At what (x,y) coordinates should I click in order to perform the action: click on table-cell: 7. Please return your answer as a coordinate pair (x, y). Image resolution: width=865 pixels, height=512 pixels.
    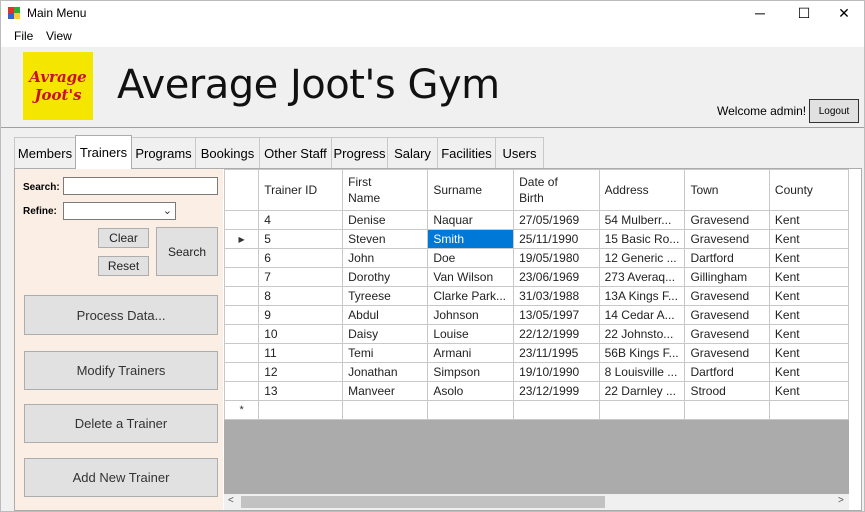
    Looking at the image, I should click on (301, 277).